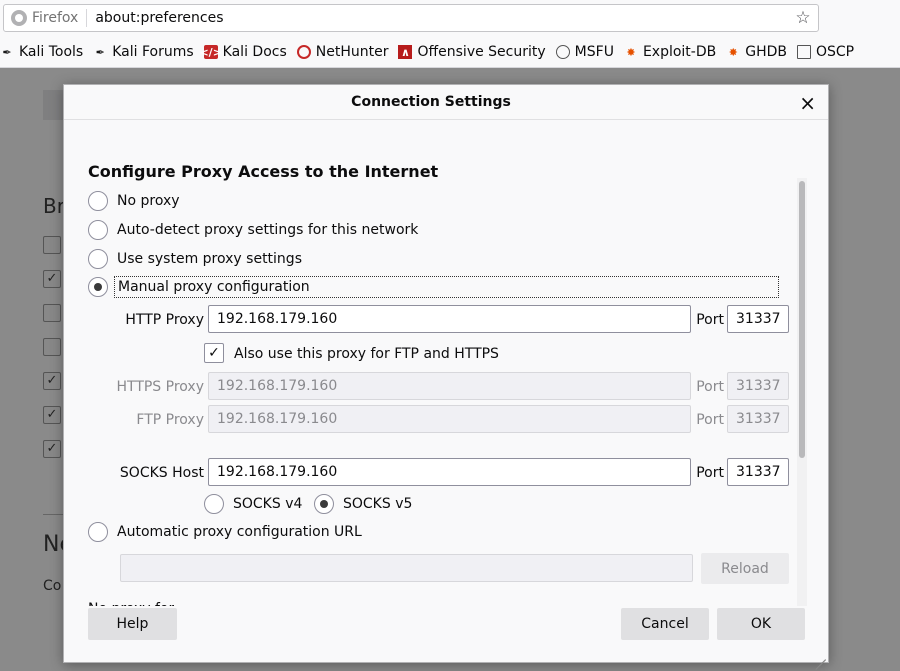  I want to click on bookmark-kali-docs: </> Kali Docs, so click(243, 52).